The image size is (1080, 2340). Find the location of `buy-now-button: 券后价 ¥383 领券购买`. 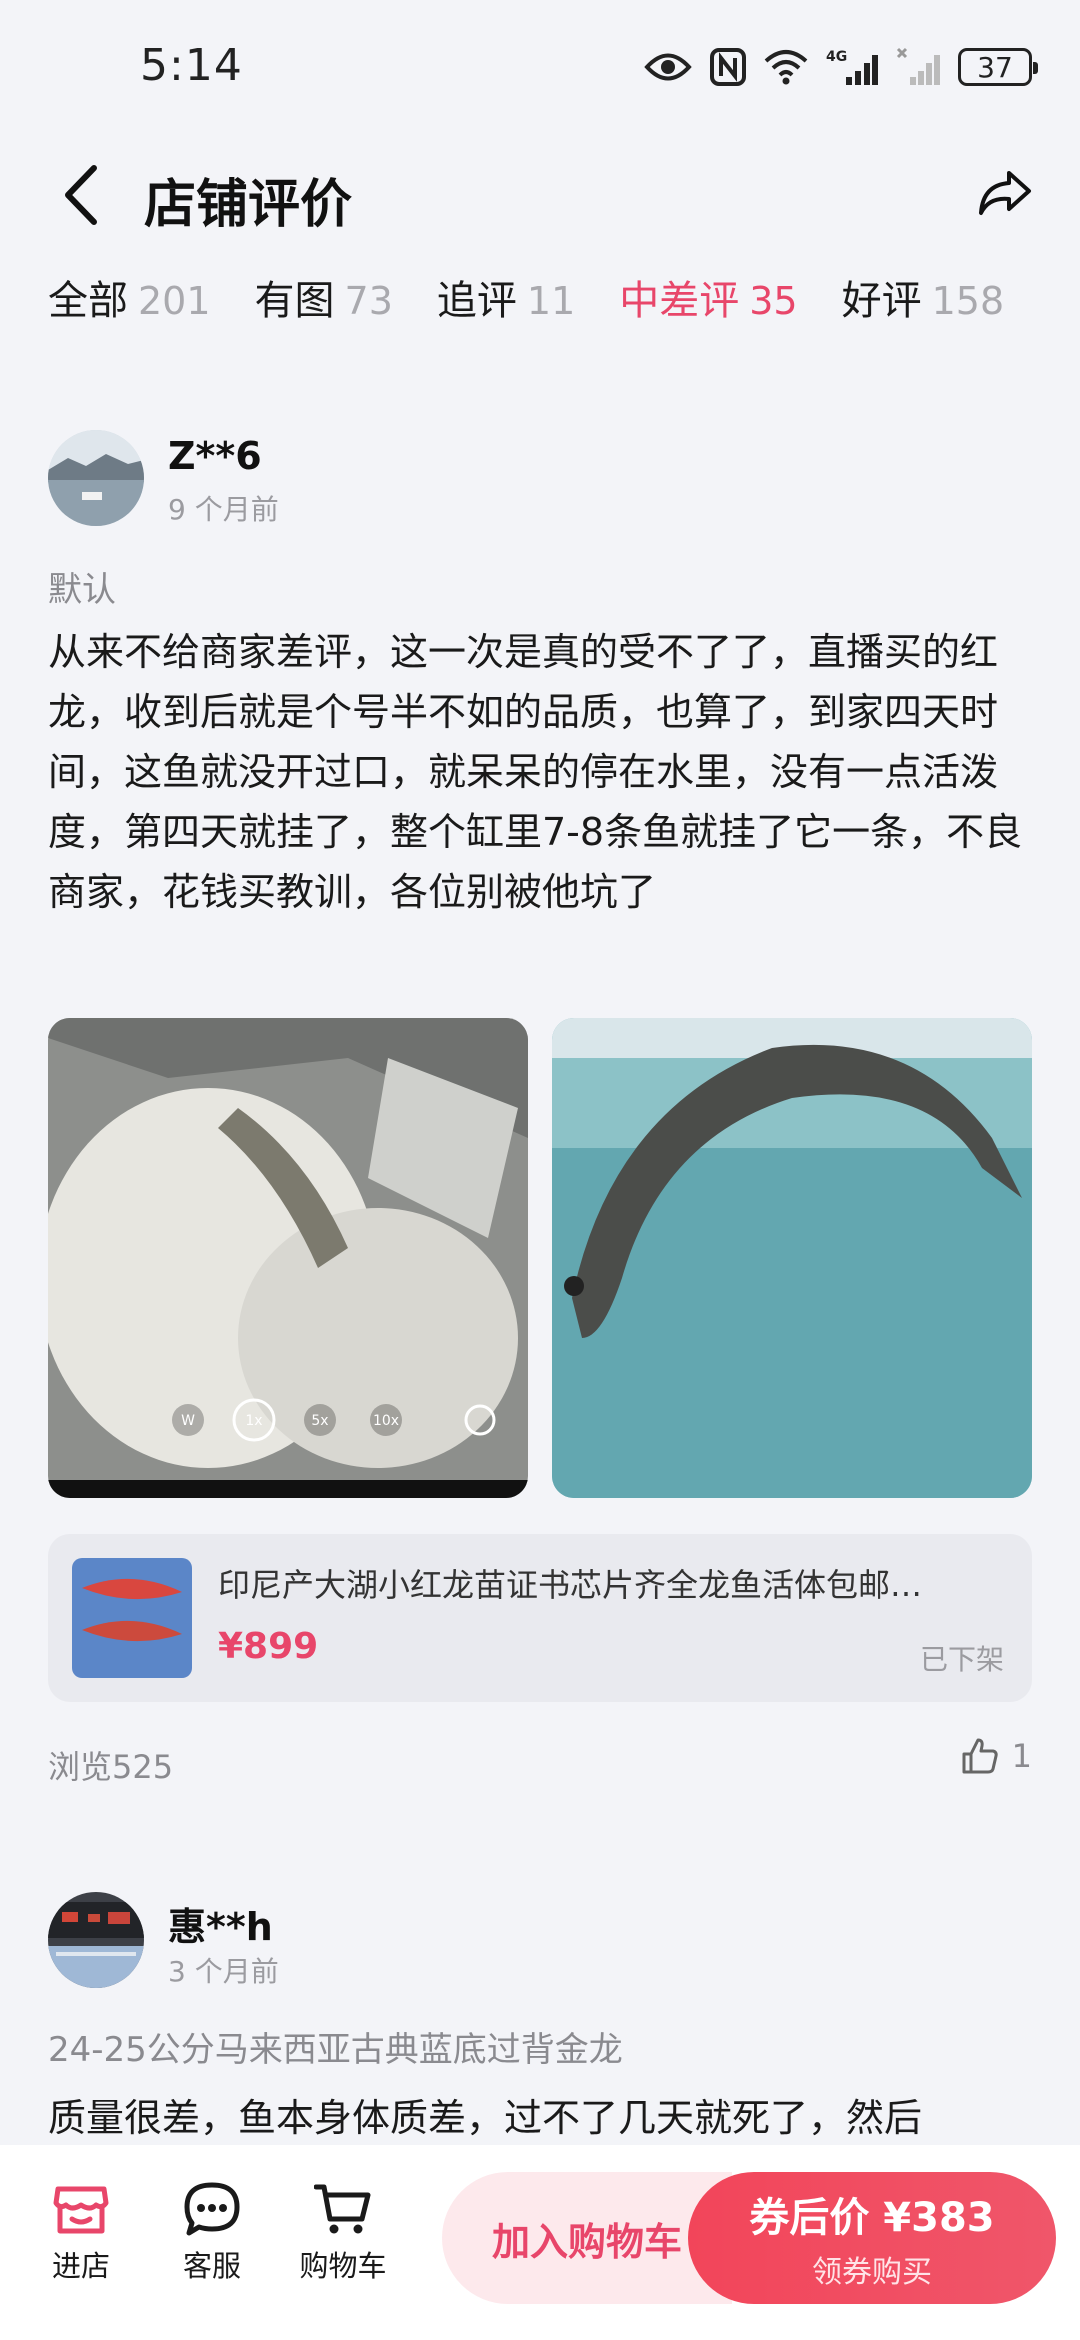

buy-now-button: 券后价 ¥383 领券购买 is located at coordinates (872, 2238).